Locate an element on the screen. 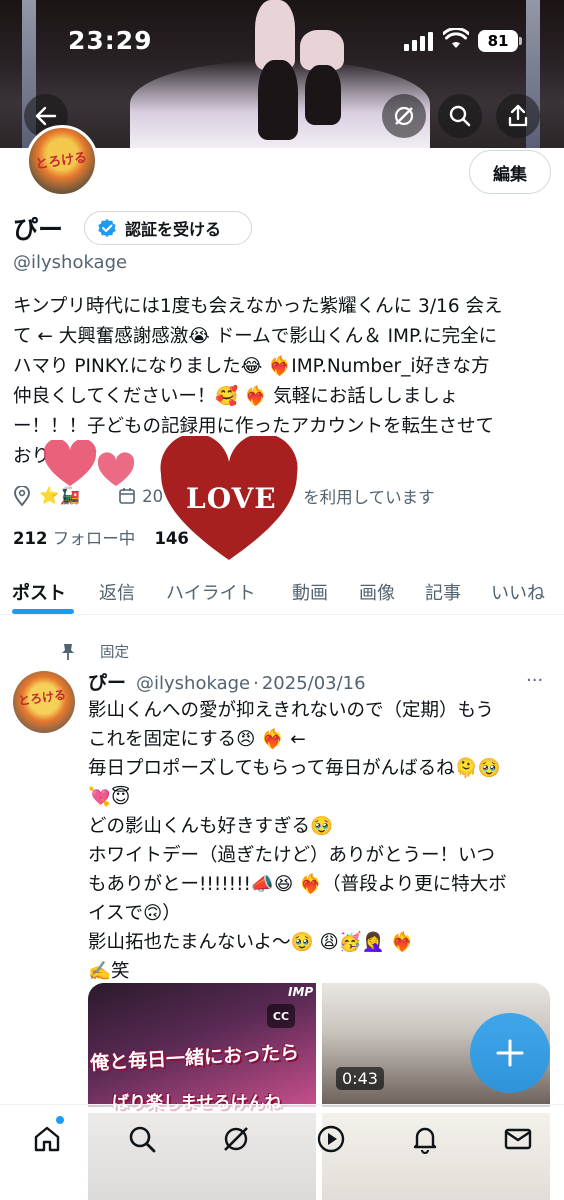 The width and height of the screenshot is (564, 1200). bio-line: 仲良くしてくださいー！🥰 ❤️‍🔥 気軽にお話ししましょ is located at coordinates (236, 396).